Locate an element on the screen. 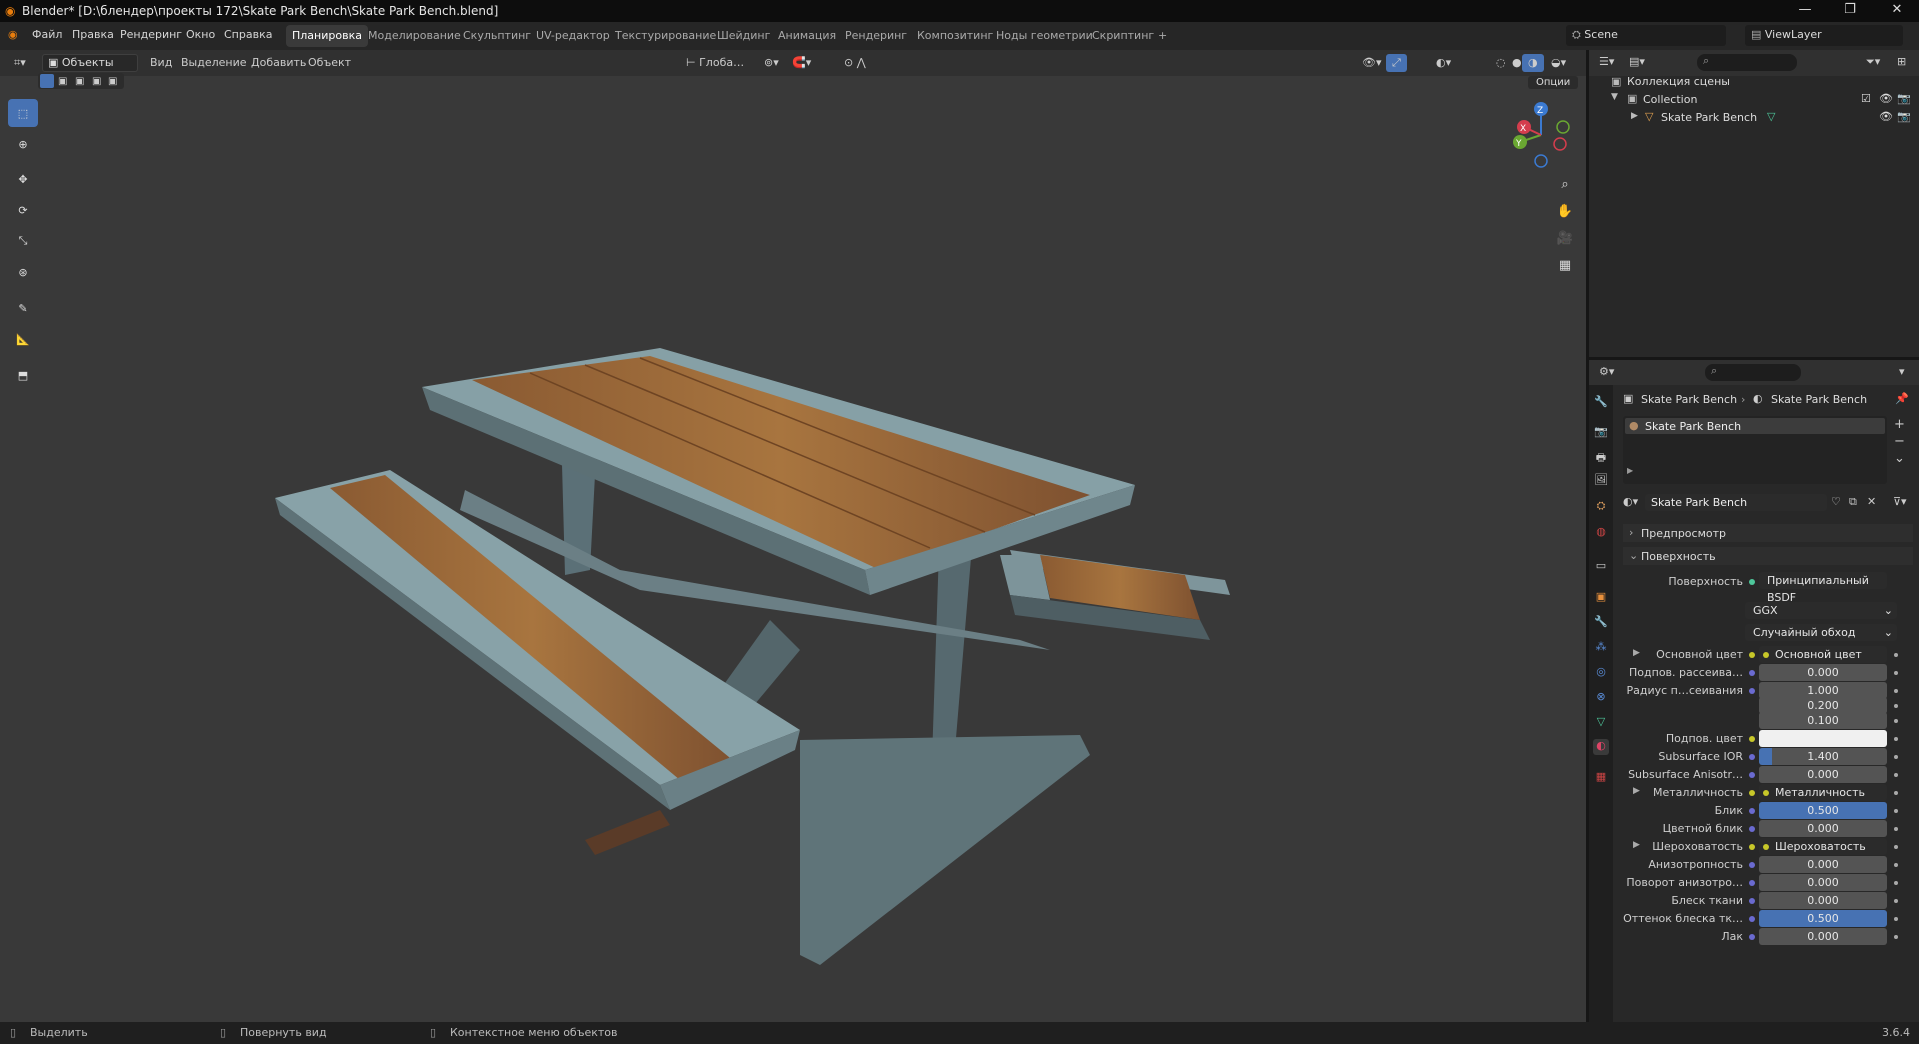  viewport-menu-view: Вид is located at coordinates (161, 63).